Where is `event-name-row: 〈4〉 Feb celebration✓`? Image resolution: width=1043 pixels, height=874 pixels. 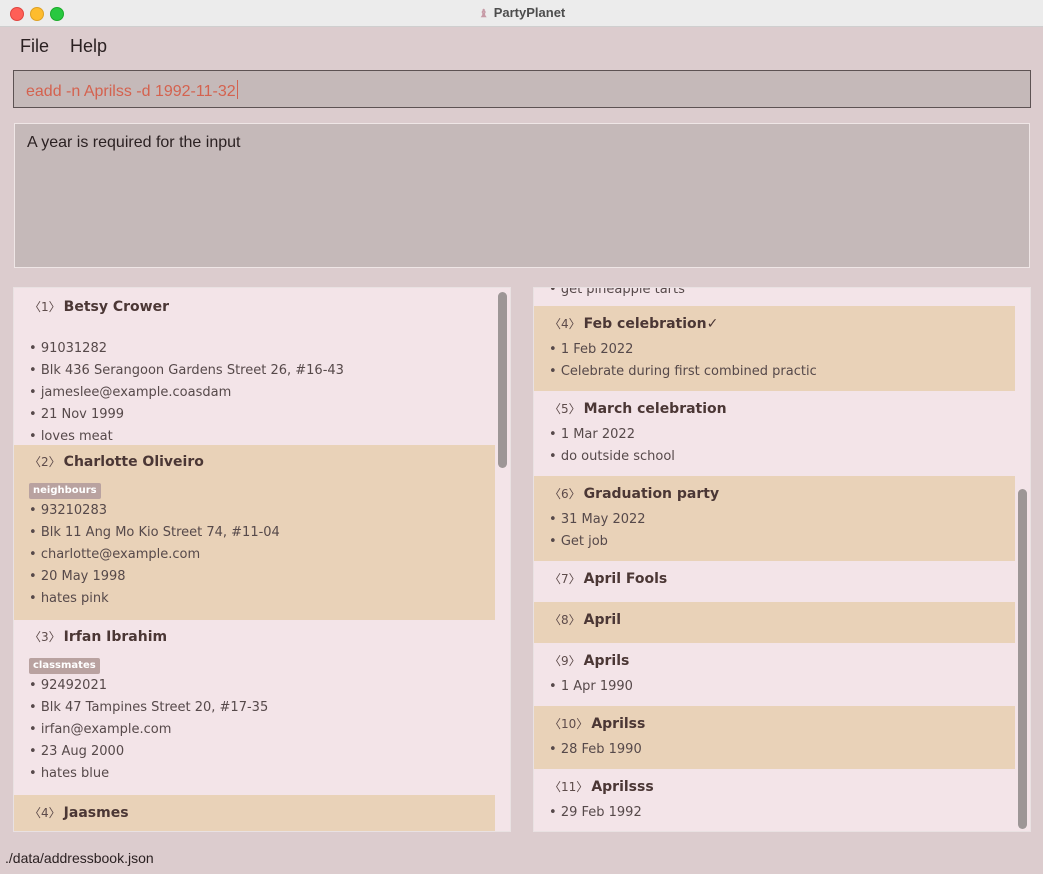 event-name-row: 〈4〉 Feb celebration✓ is located at coordinates (782, 324).